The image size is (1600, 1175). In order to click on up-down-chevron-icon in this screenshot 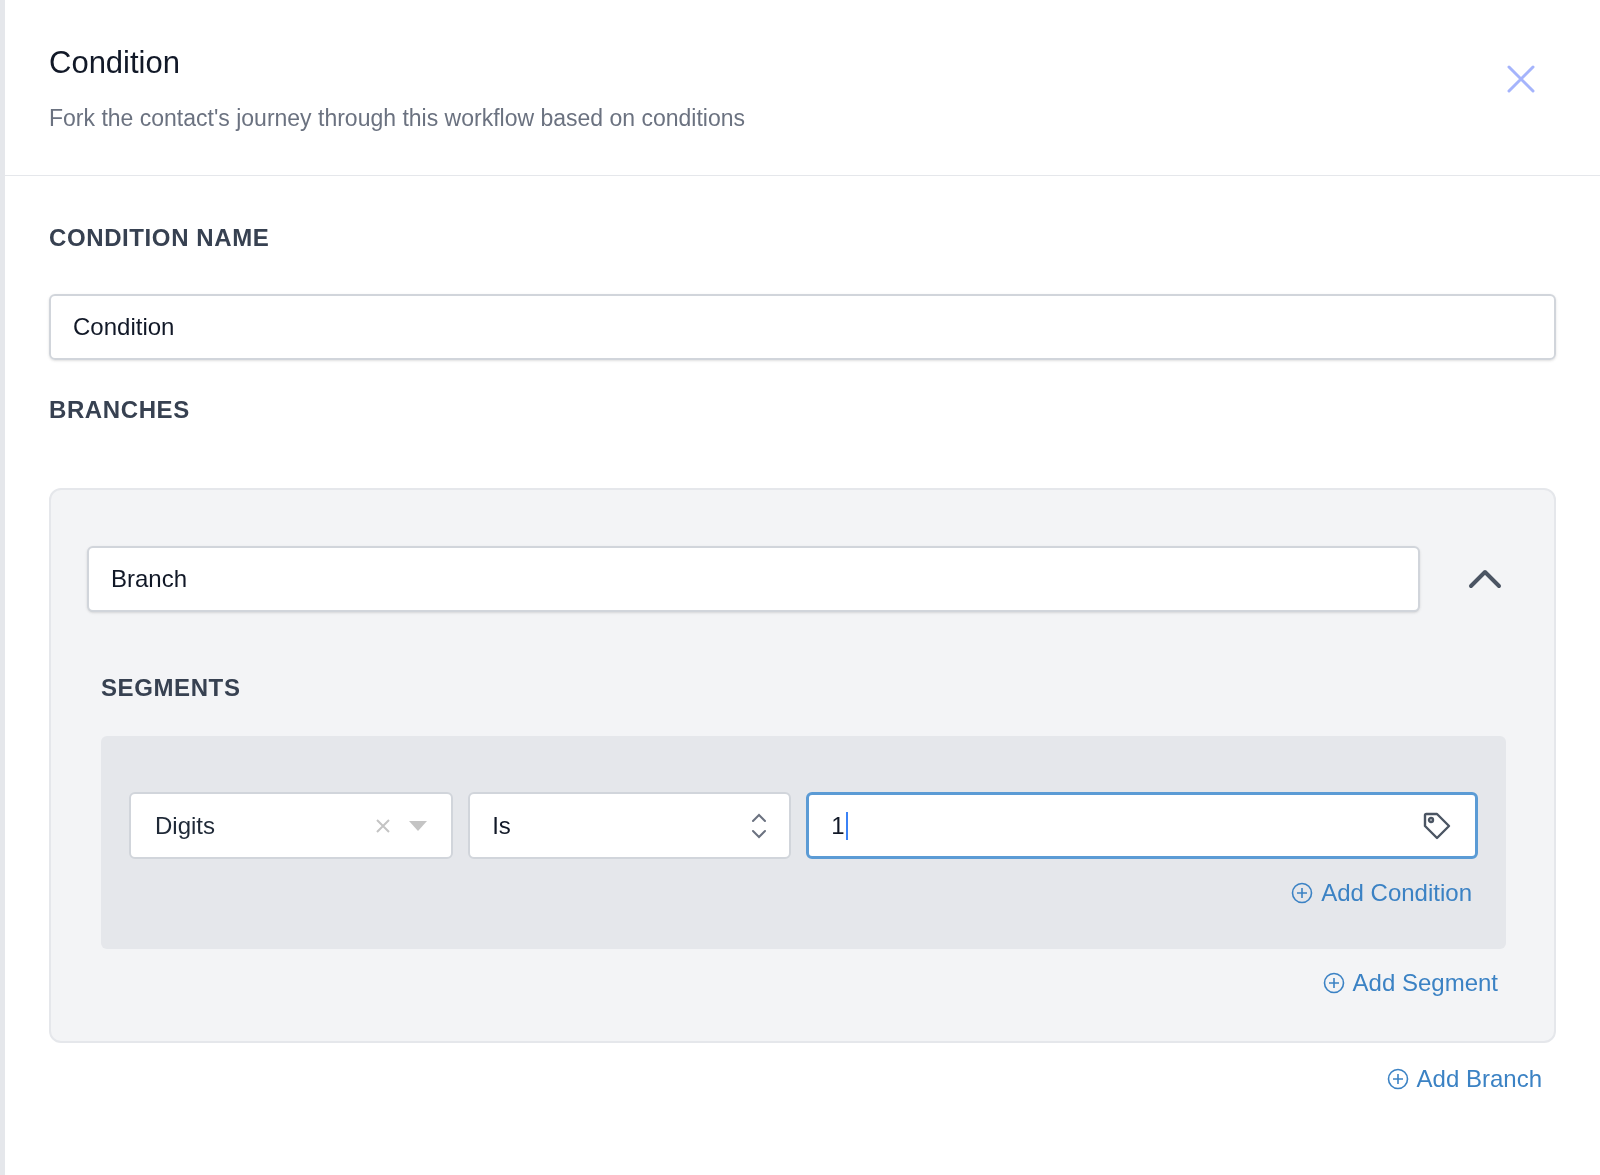, I will do `click(759, 825)`.